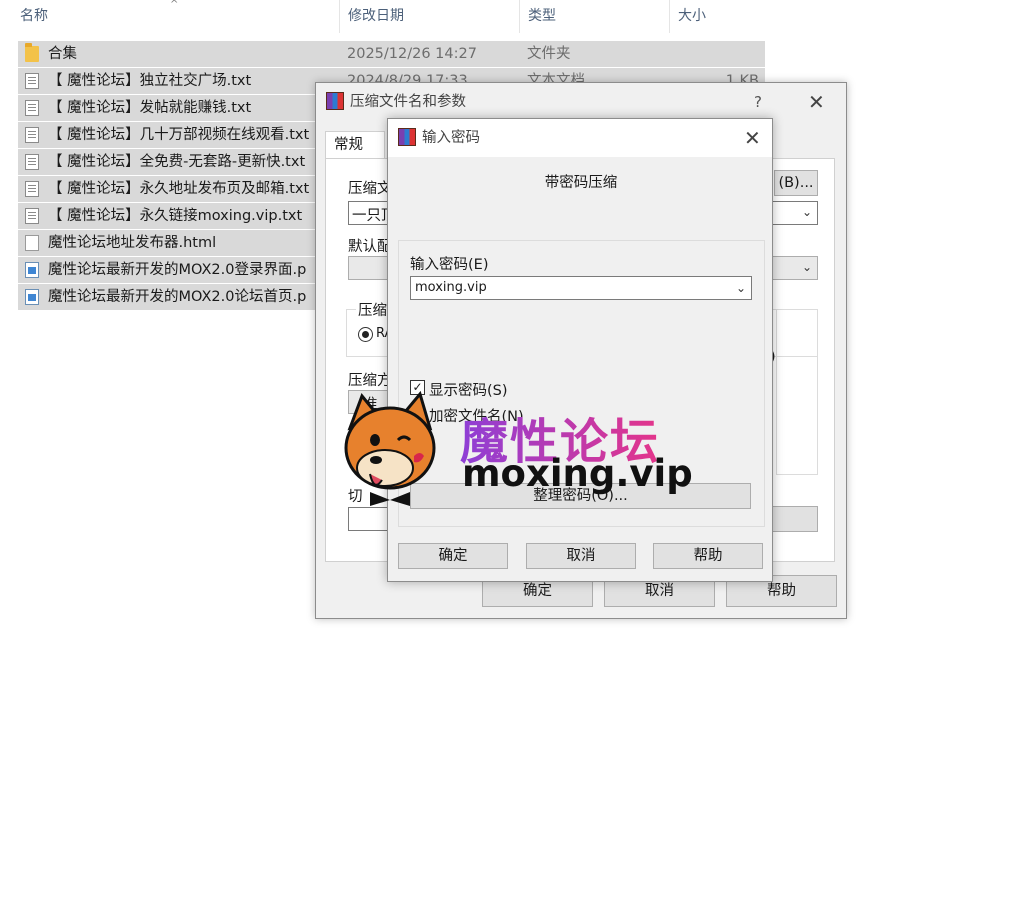 The width and height of the screenshot is (1009, 898). Describe the element at coordinates (708, 556) in the screenshot. I see `help-button: 帮助` at that location.